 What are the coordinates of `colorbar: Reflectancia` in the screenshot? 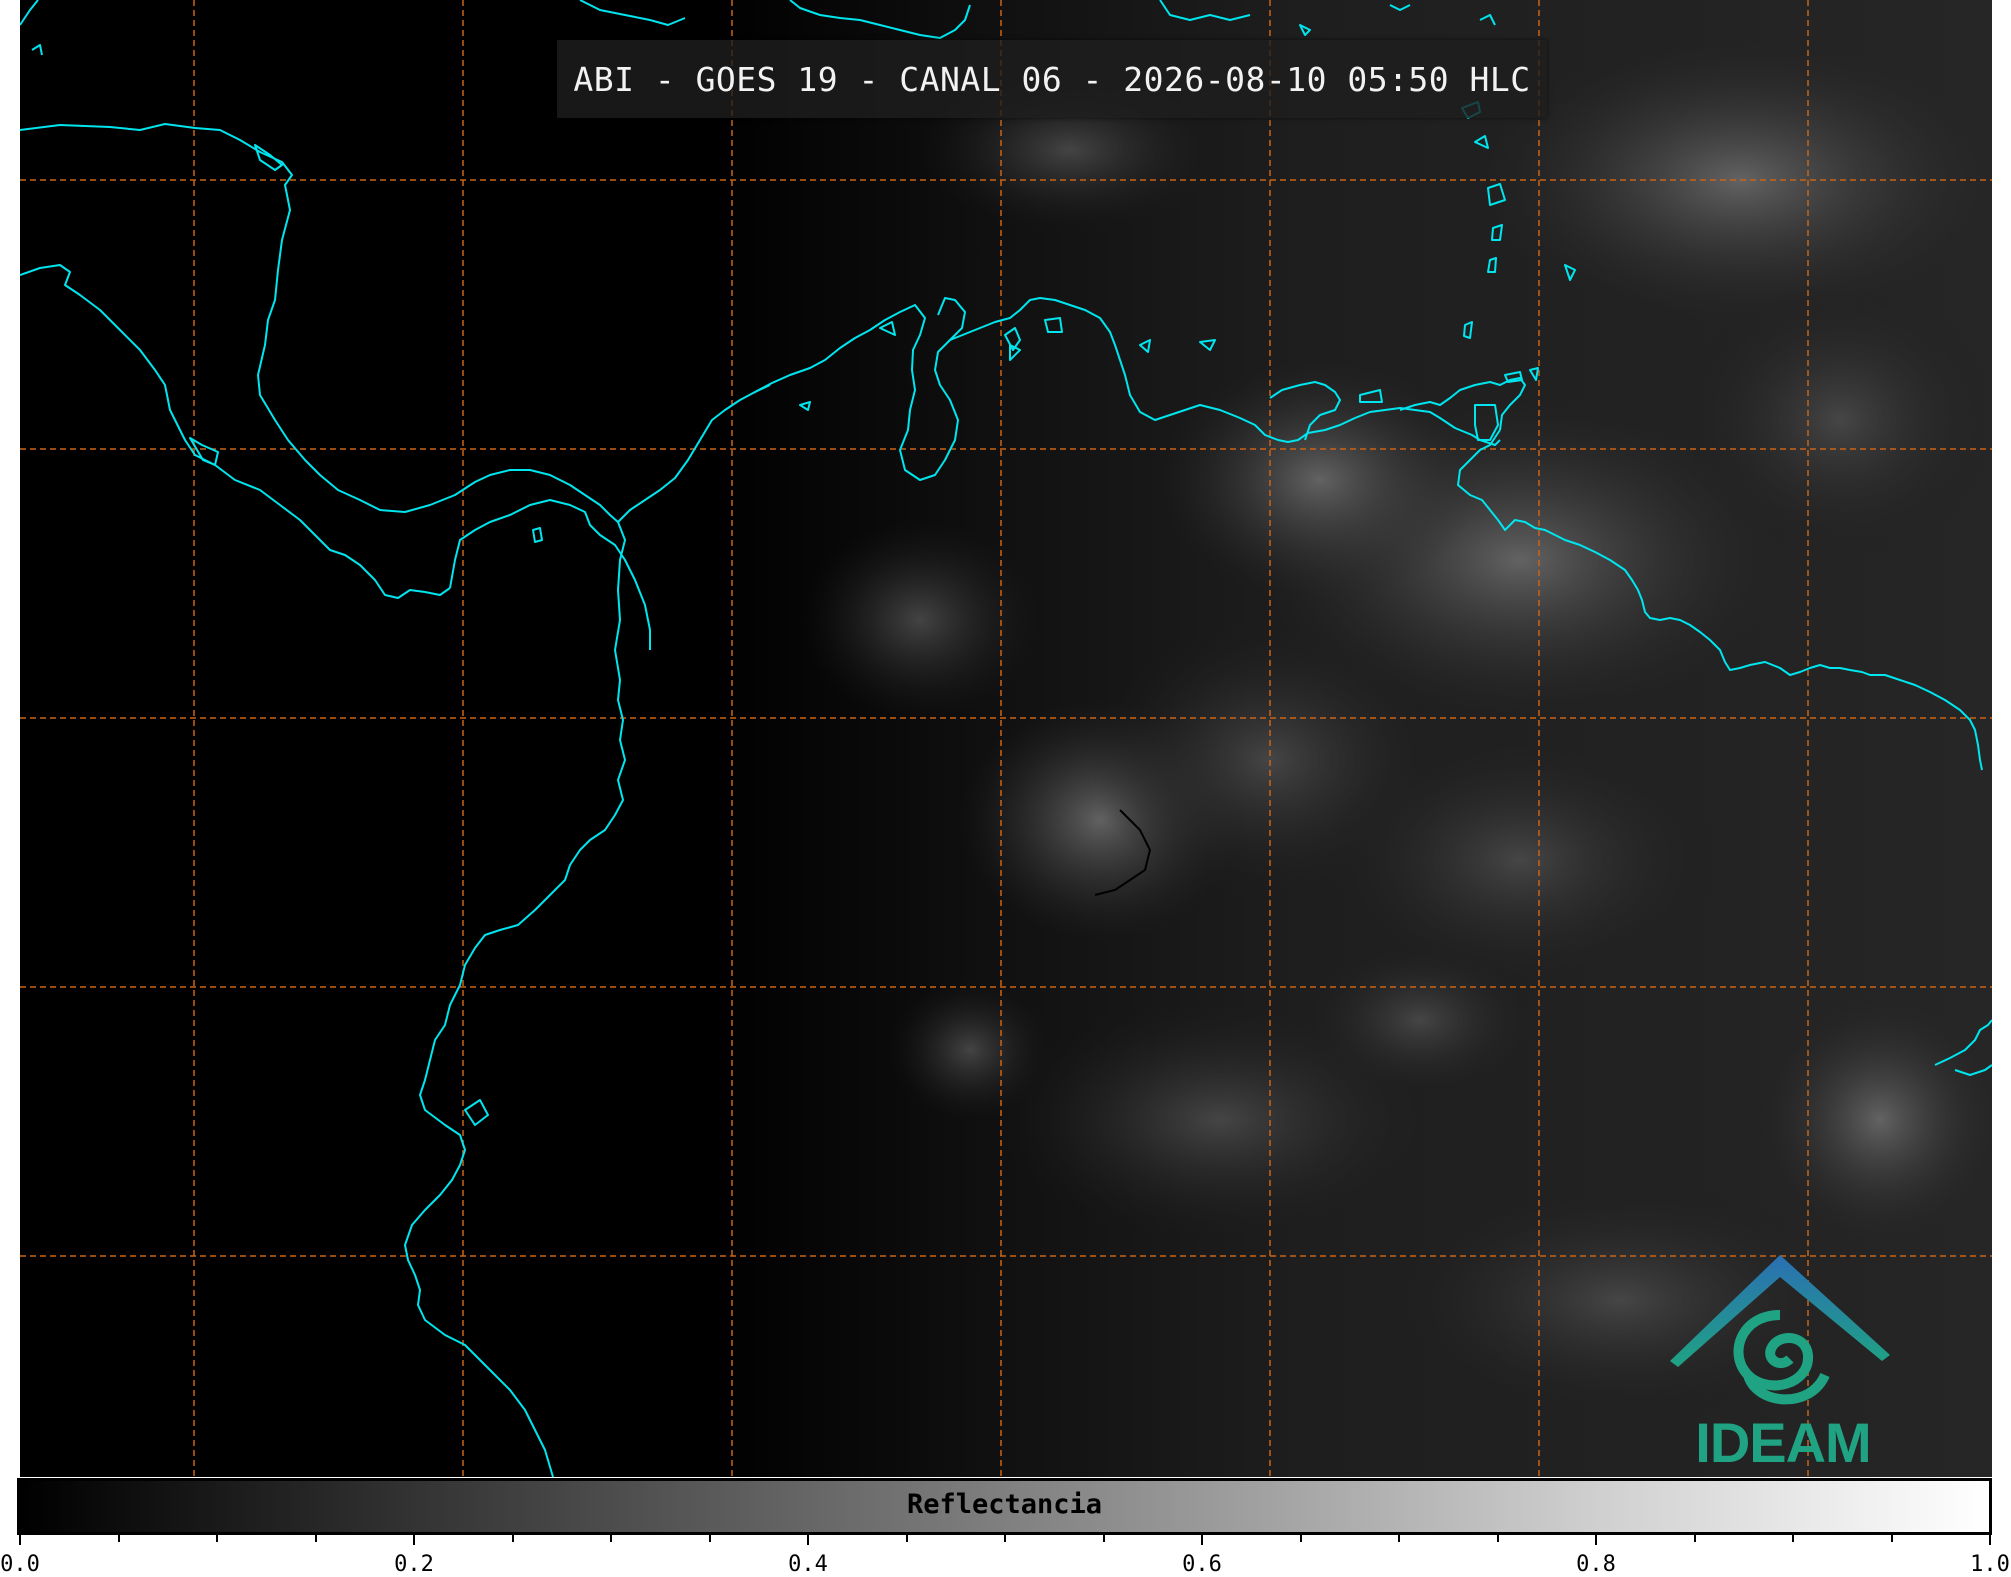 It's located at (1004, 1506).